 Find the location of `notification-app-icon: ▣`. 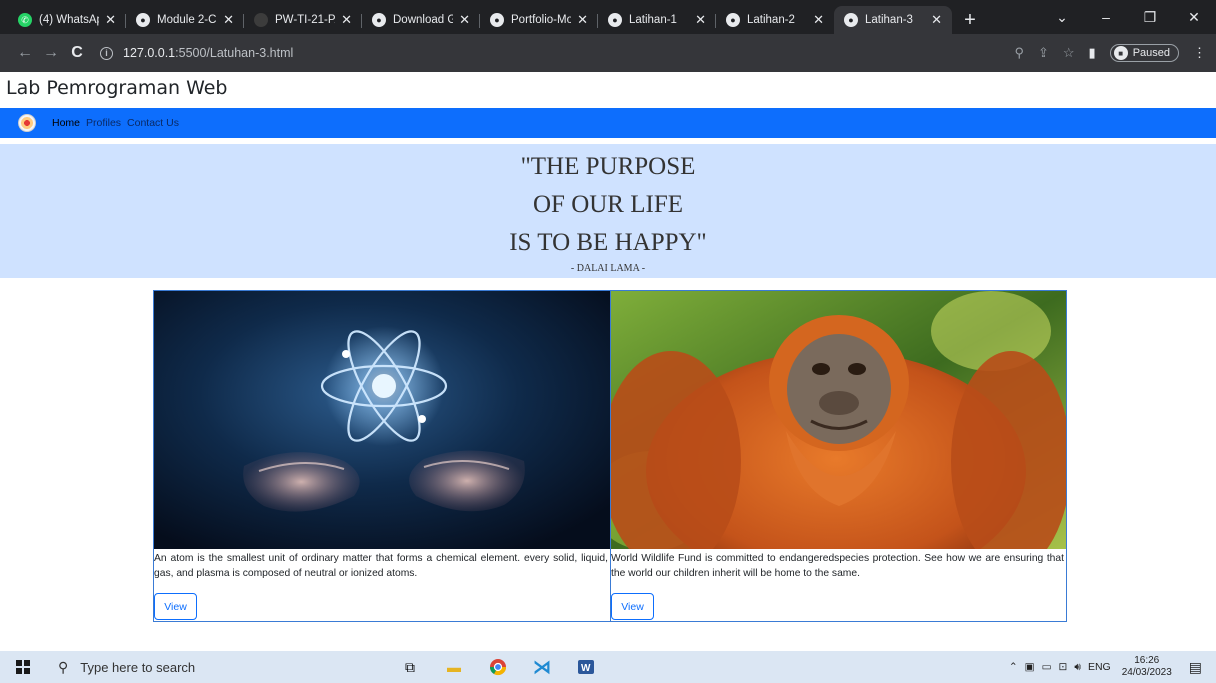

notification-app-icon: ▣ is located at coordinates (1030, 667).